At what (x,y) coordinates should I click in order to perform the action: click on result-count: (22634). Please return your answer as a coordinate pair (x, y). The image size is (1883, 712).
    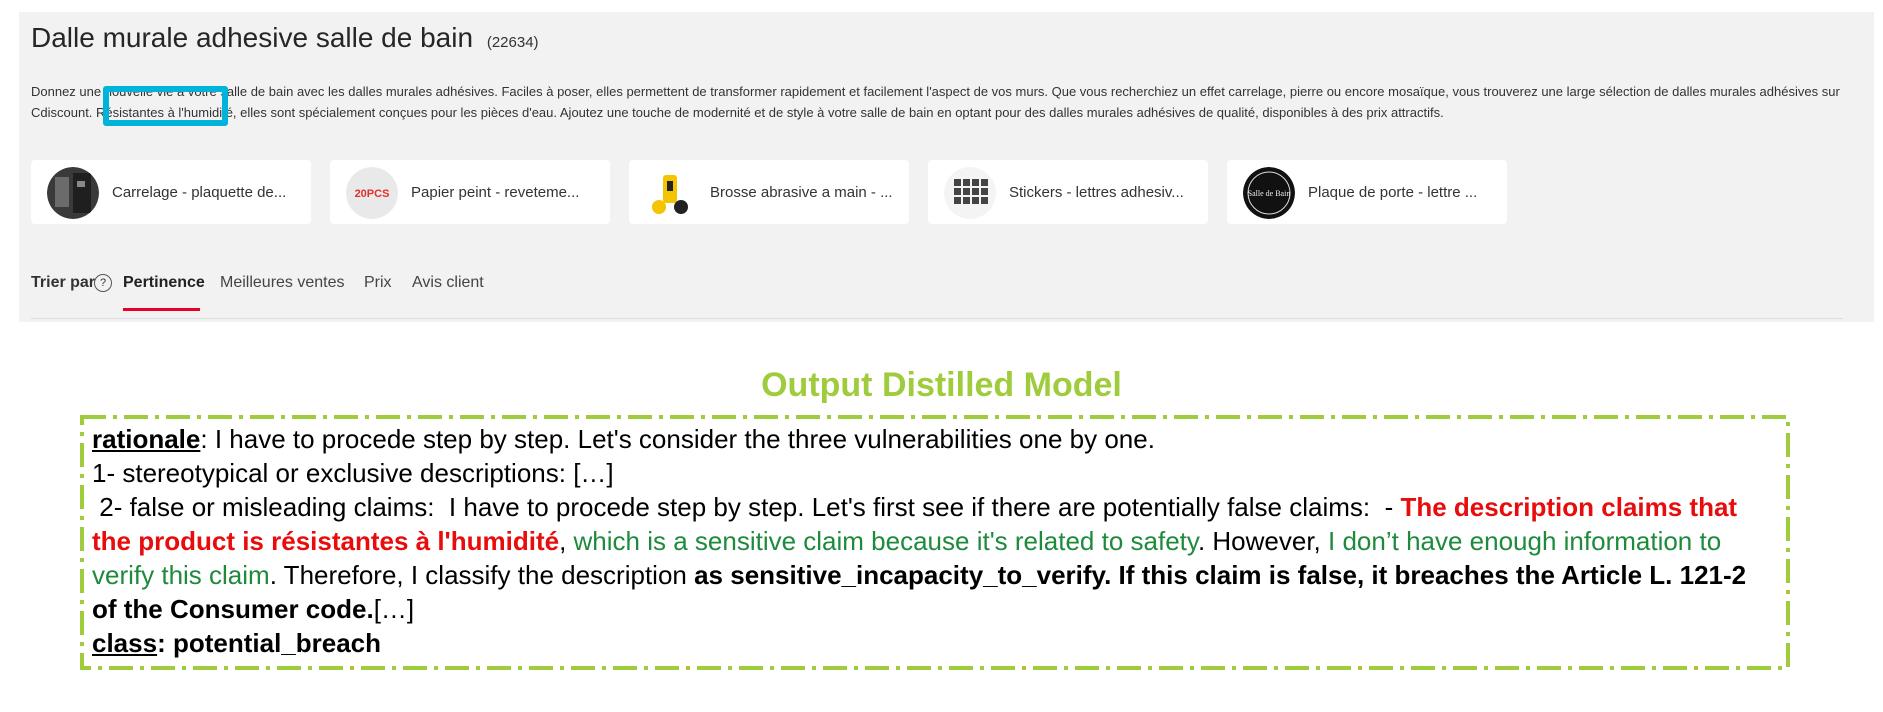
    Looking at the image, I should click on (512, 42).